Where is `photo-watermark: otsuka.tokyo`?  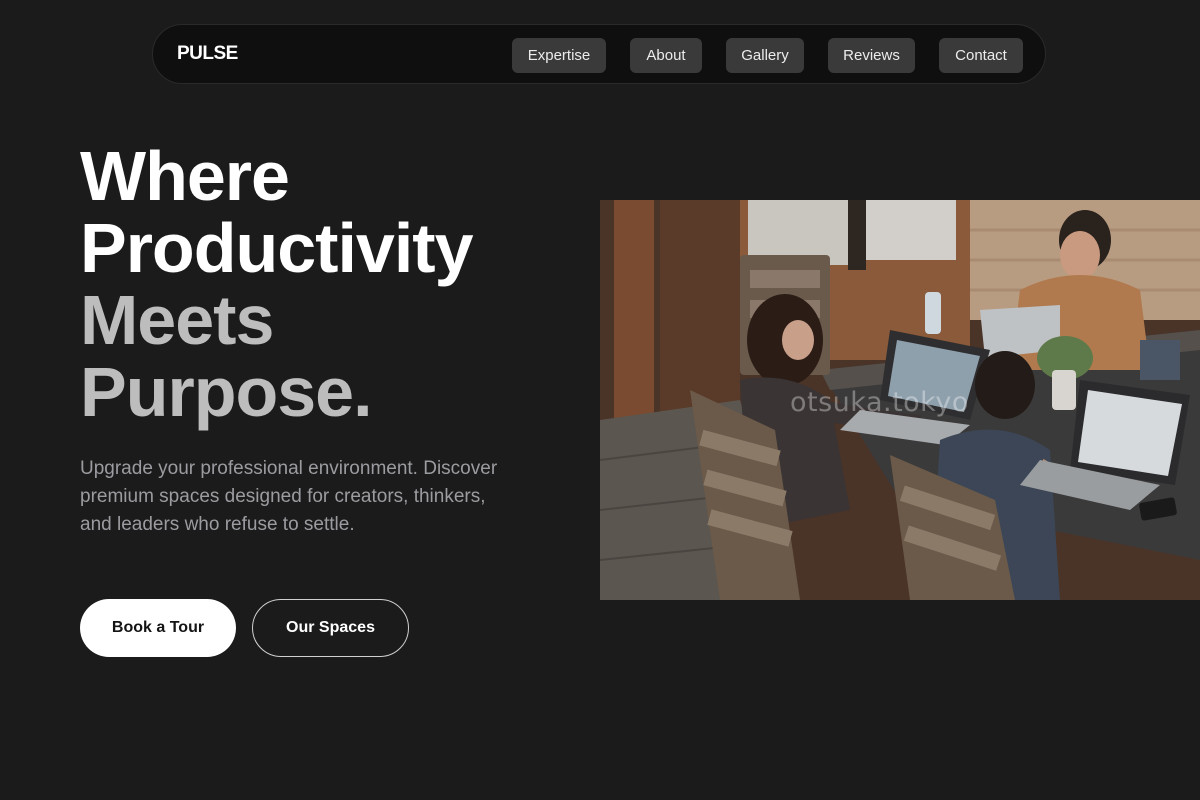 photo-watermark: otsuka.tokyo is located at coordinates (879, 402).